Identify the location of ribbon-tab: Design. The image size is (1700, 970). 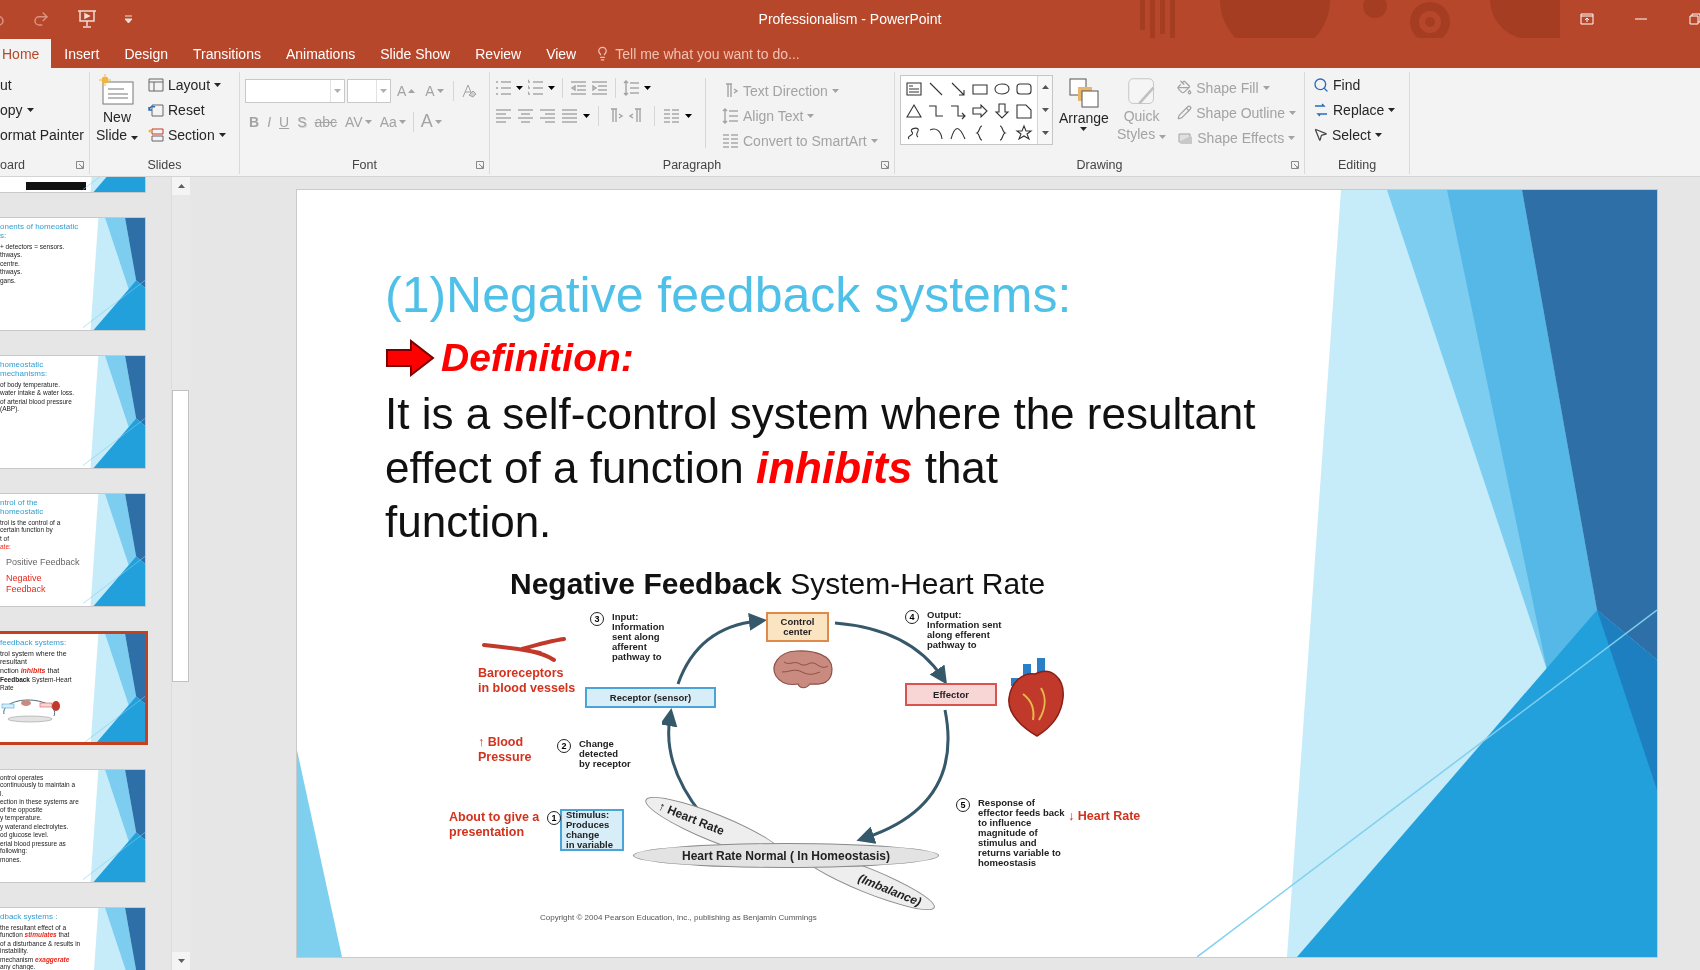
(146, 53).